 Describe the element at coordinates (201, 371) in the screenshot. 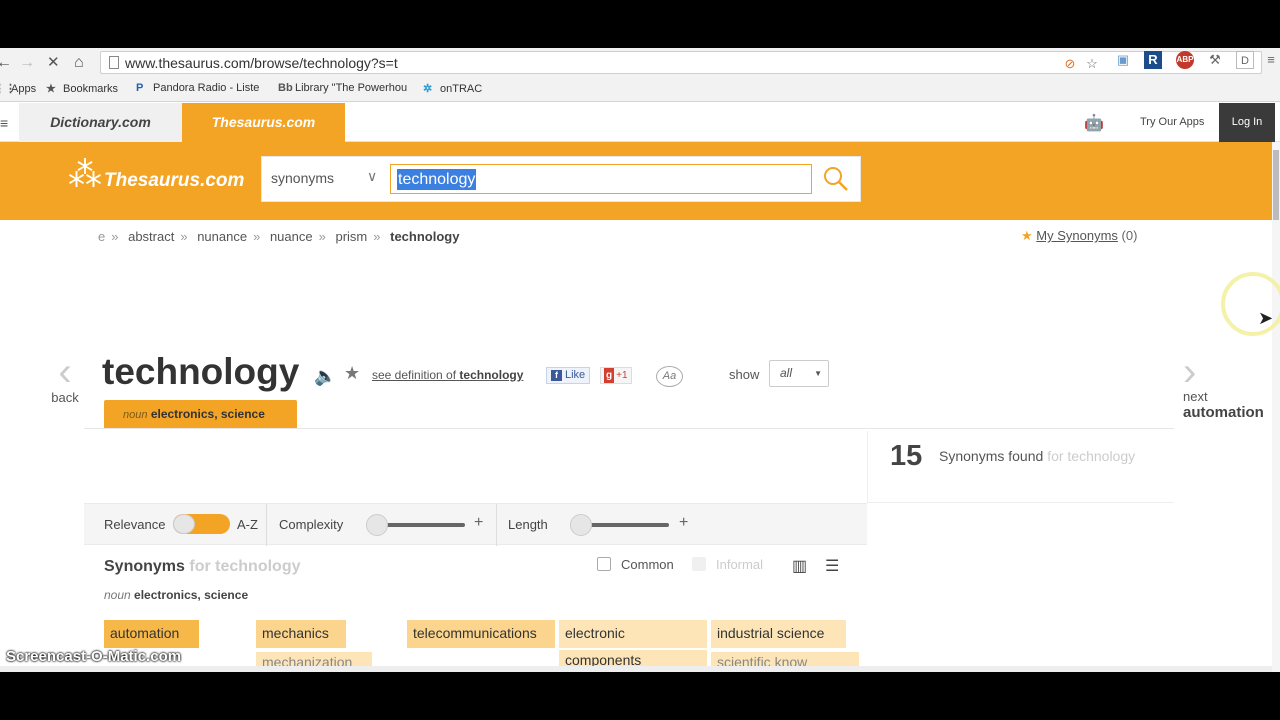

I see `page-title: technology` at that location.